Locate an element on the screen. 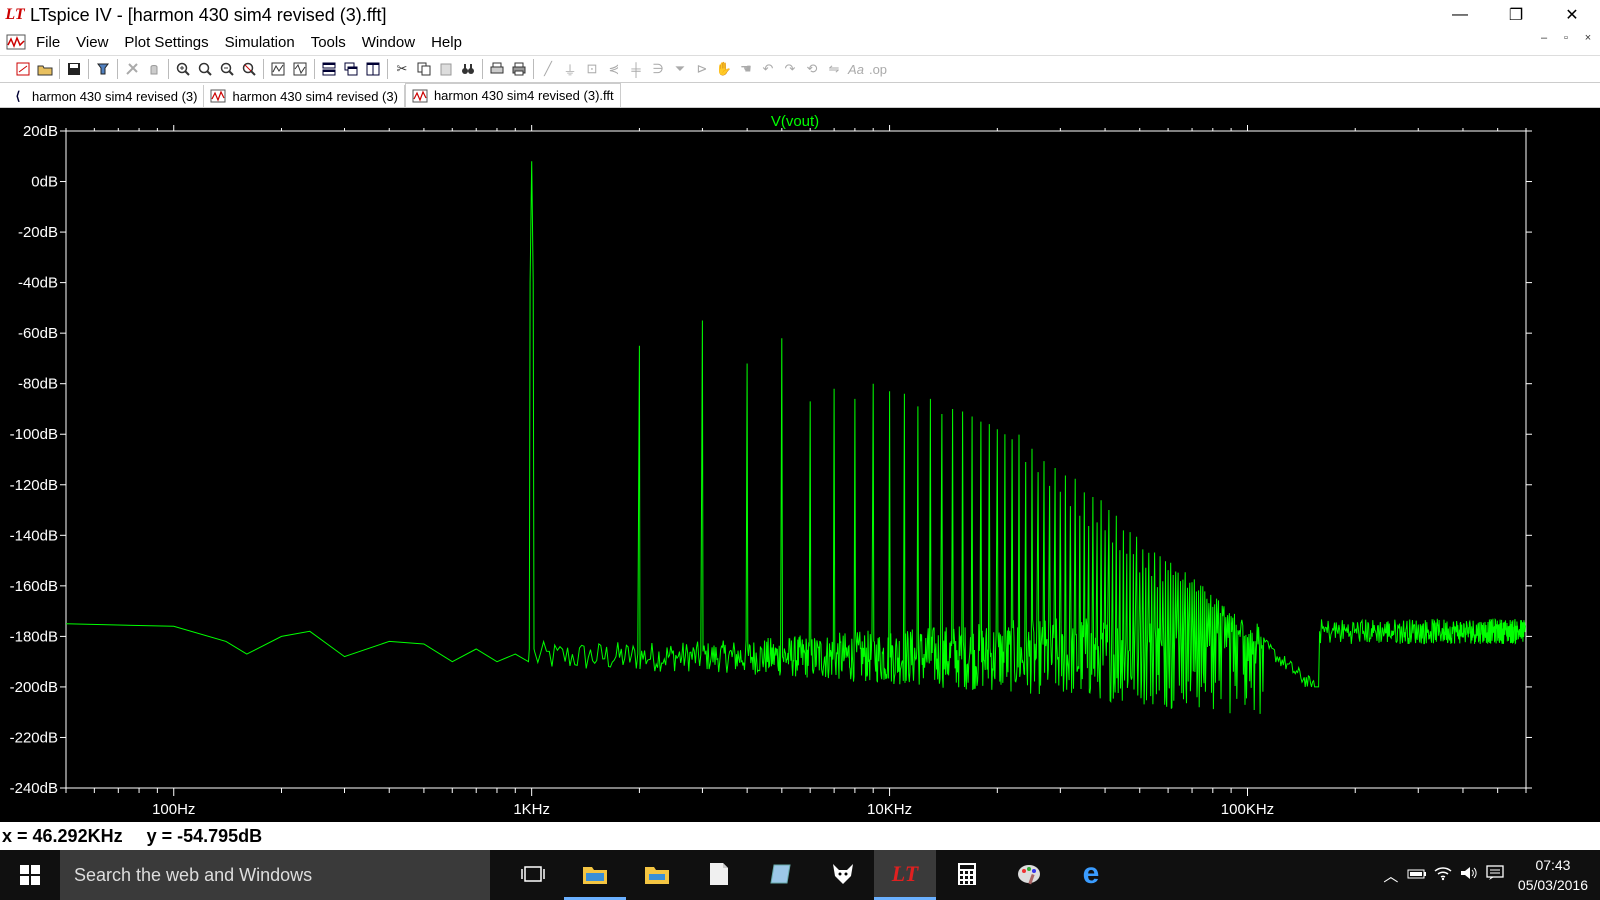  edge-browser-icon: e is located at coordinates (1091, 875).